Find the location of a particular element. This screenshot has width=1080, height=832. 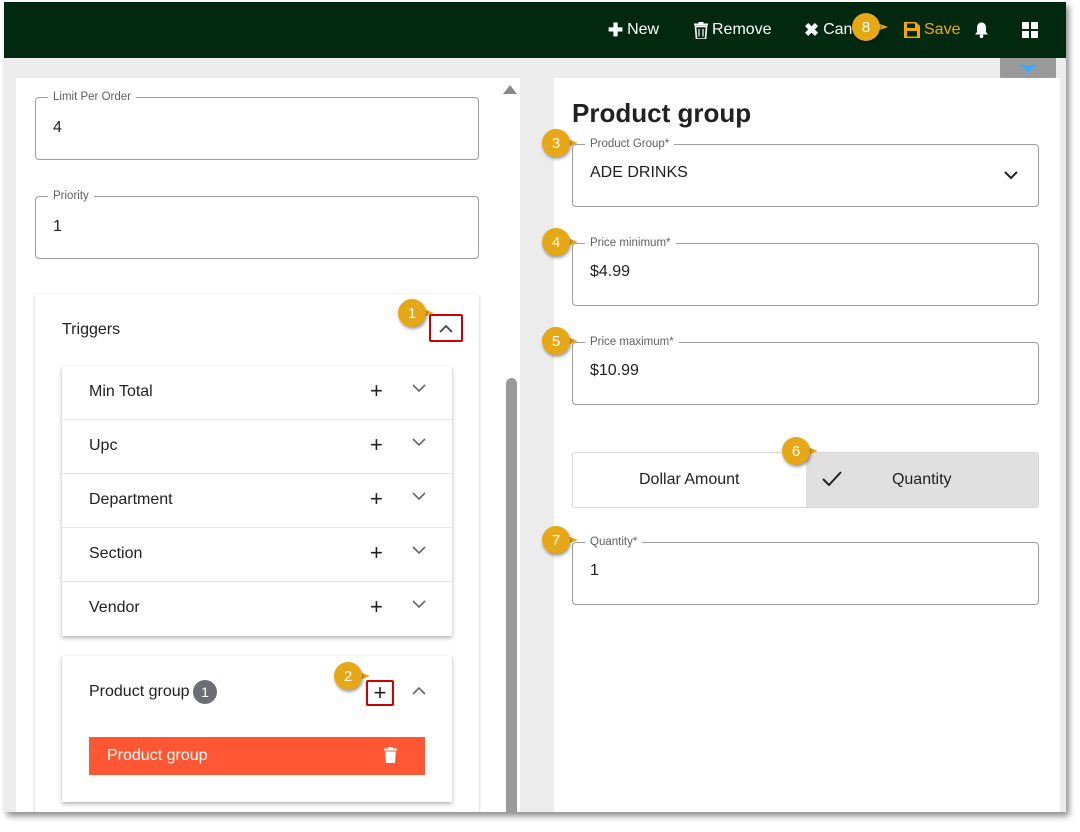

quantity-toggle-label: Quantity is located at coordinates (921, 479).